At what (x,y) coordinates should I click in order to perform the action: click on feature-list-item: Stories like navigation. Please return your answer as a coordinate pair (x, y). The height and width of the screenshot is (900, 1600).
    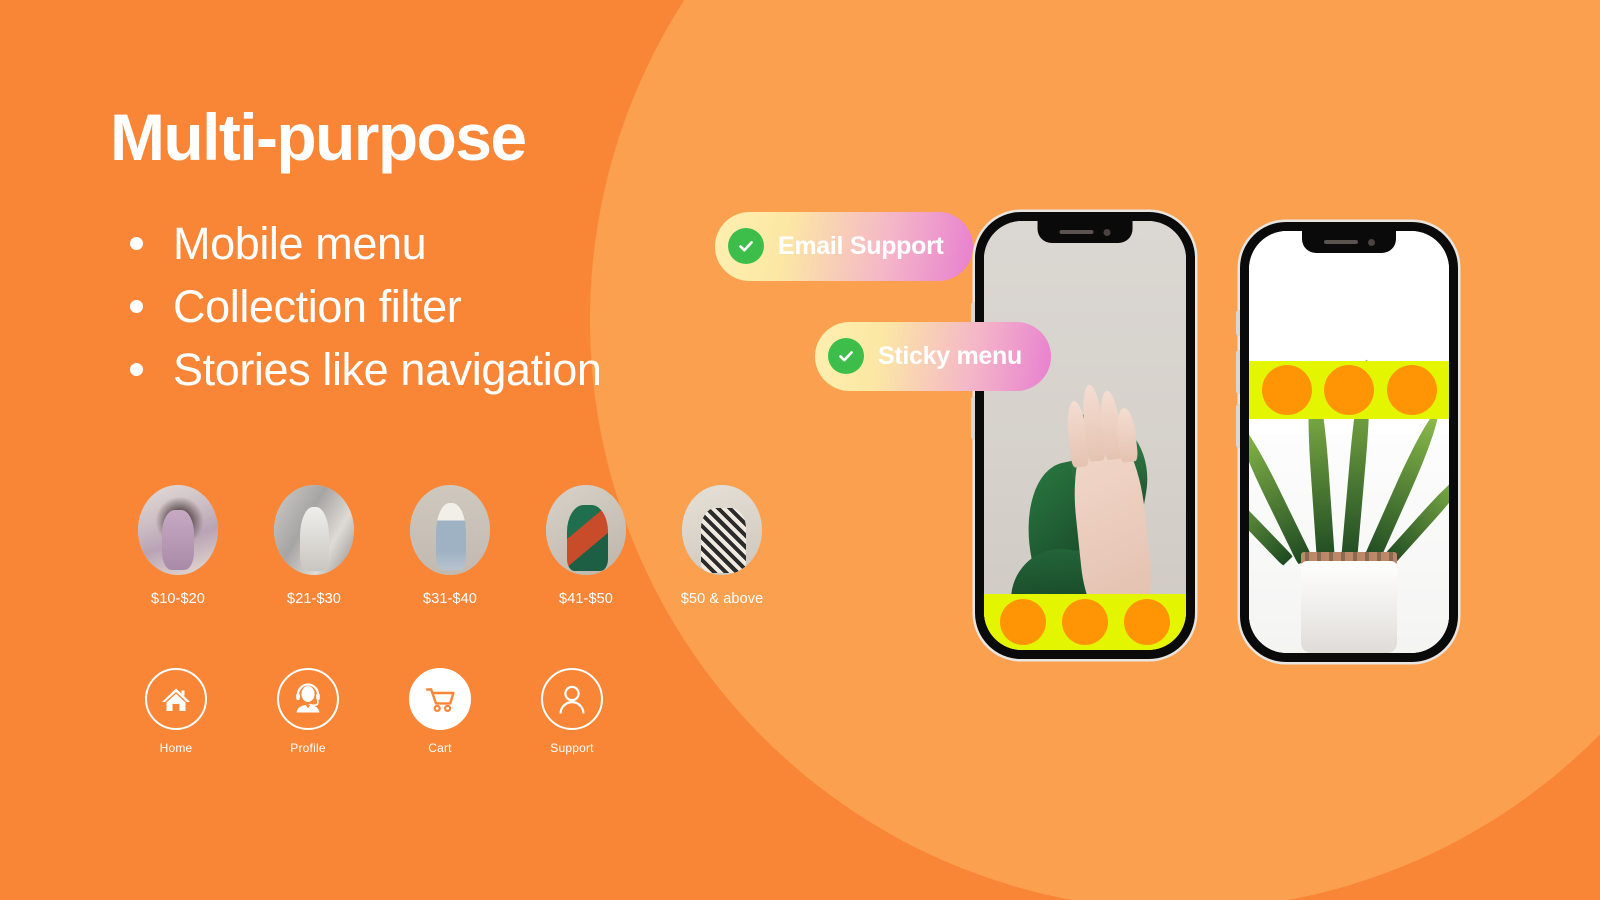
    Looking at the image, I should click on (366, 369).